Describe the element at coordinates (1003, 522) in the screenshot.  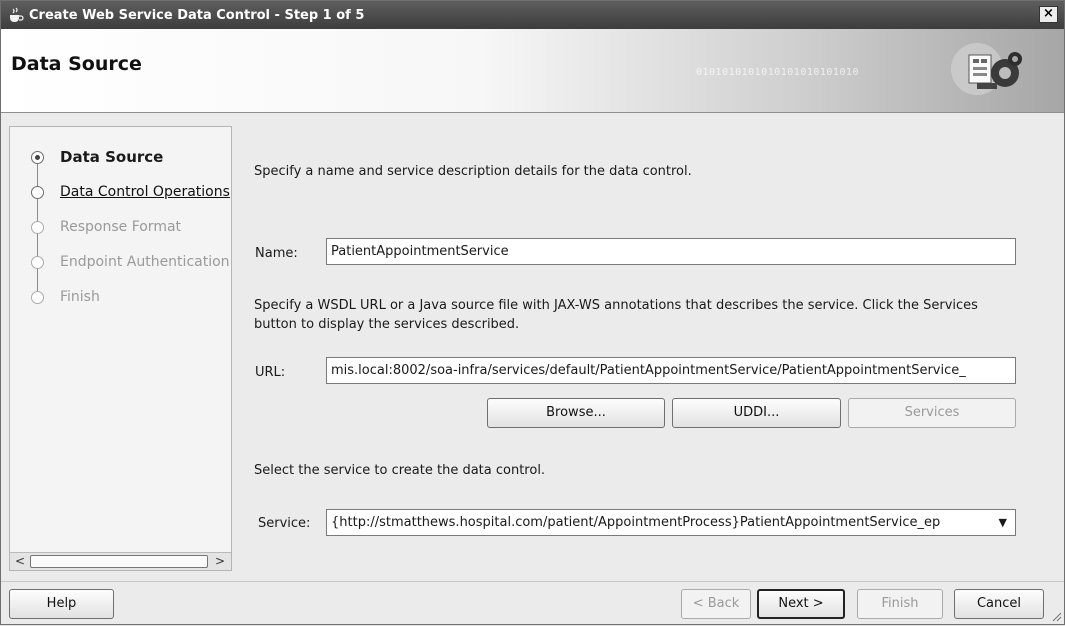
I see `dropdown-arrow-icon: ▼` at that location.